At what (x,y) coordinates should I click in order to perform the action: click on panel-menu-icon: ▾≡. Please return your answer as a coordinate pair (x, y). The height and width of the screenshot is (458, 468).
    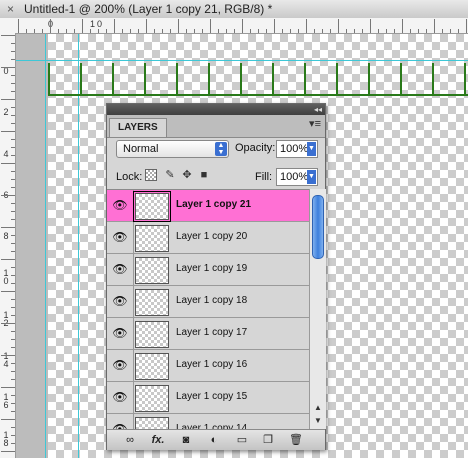
    Looking at the image, I should click on (315, 124).